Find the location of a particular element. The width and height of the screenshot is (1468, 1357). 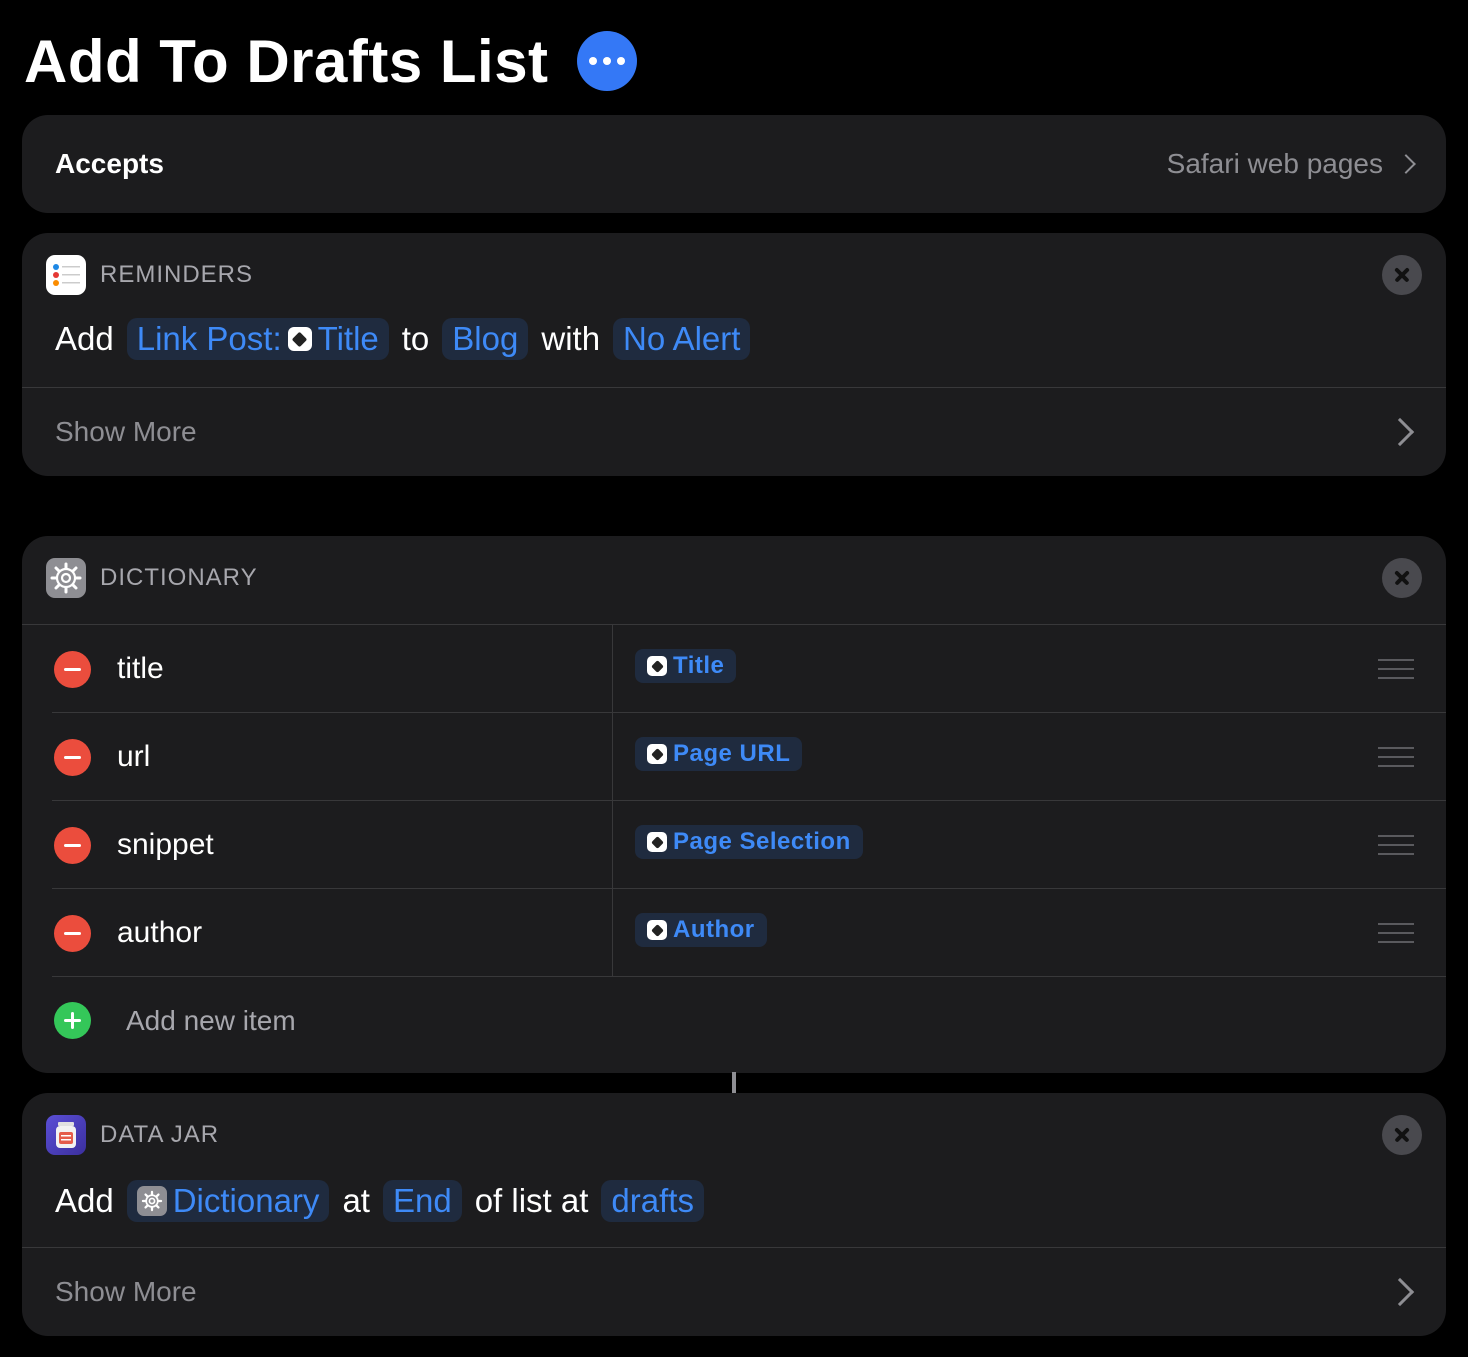

dictionary-value-token: Author is located at coordinates (701, 930).